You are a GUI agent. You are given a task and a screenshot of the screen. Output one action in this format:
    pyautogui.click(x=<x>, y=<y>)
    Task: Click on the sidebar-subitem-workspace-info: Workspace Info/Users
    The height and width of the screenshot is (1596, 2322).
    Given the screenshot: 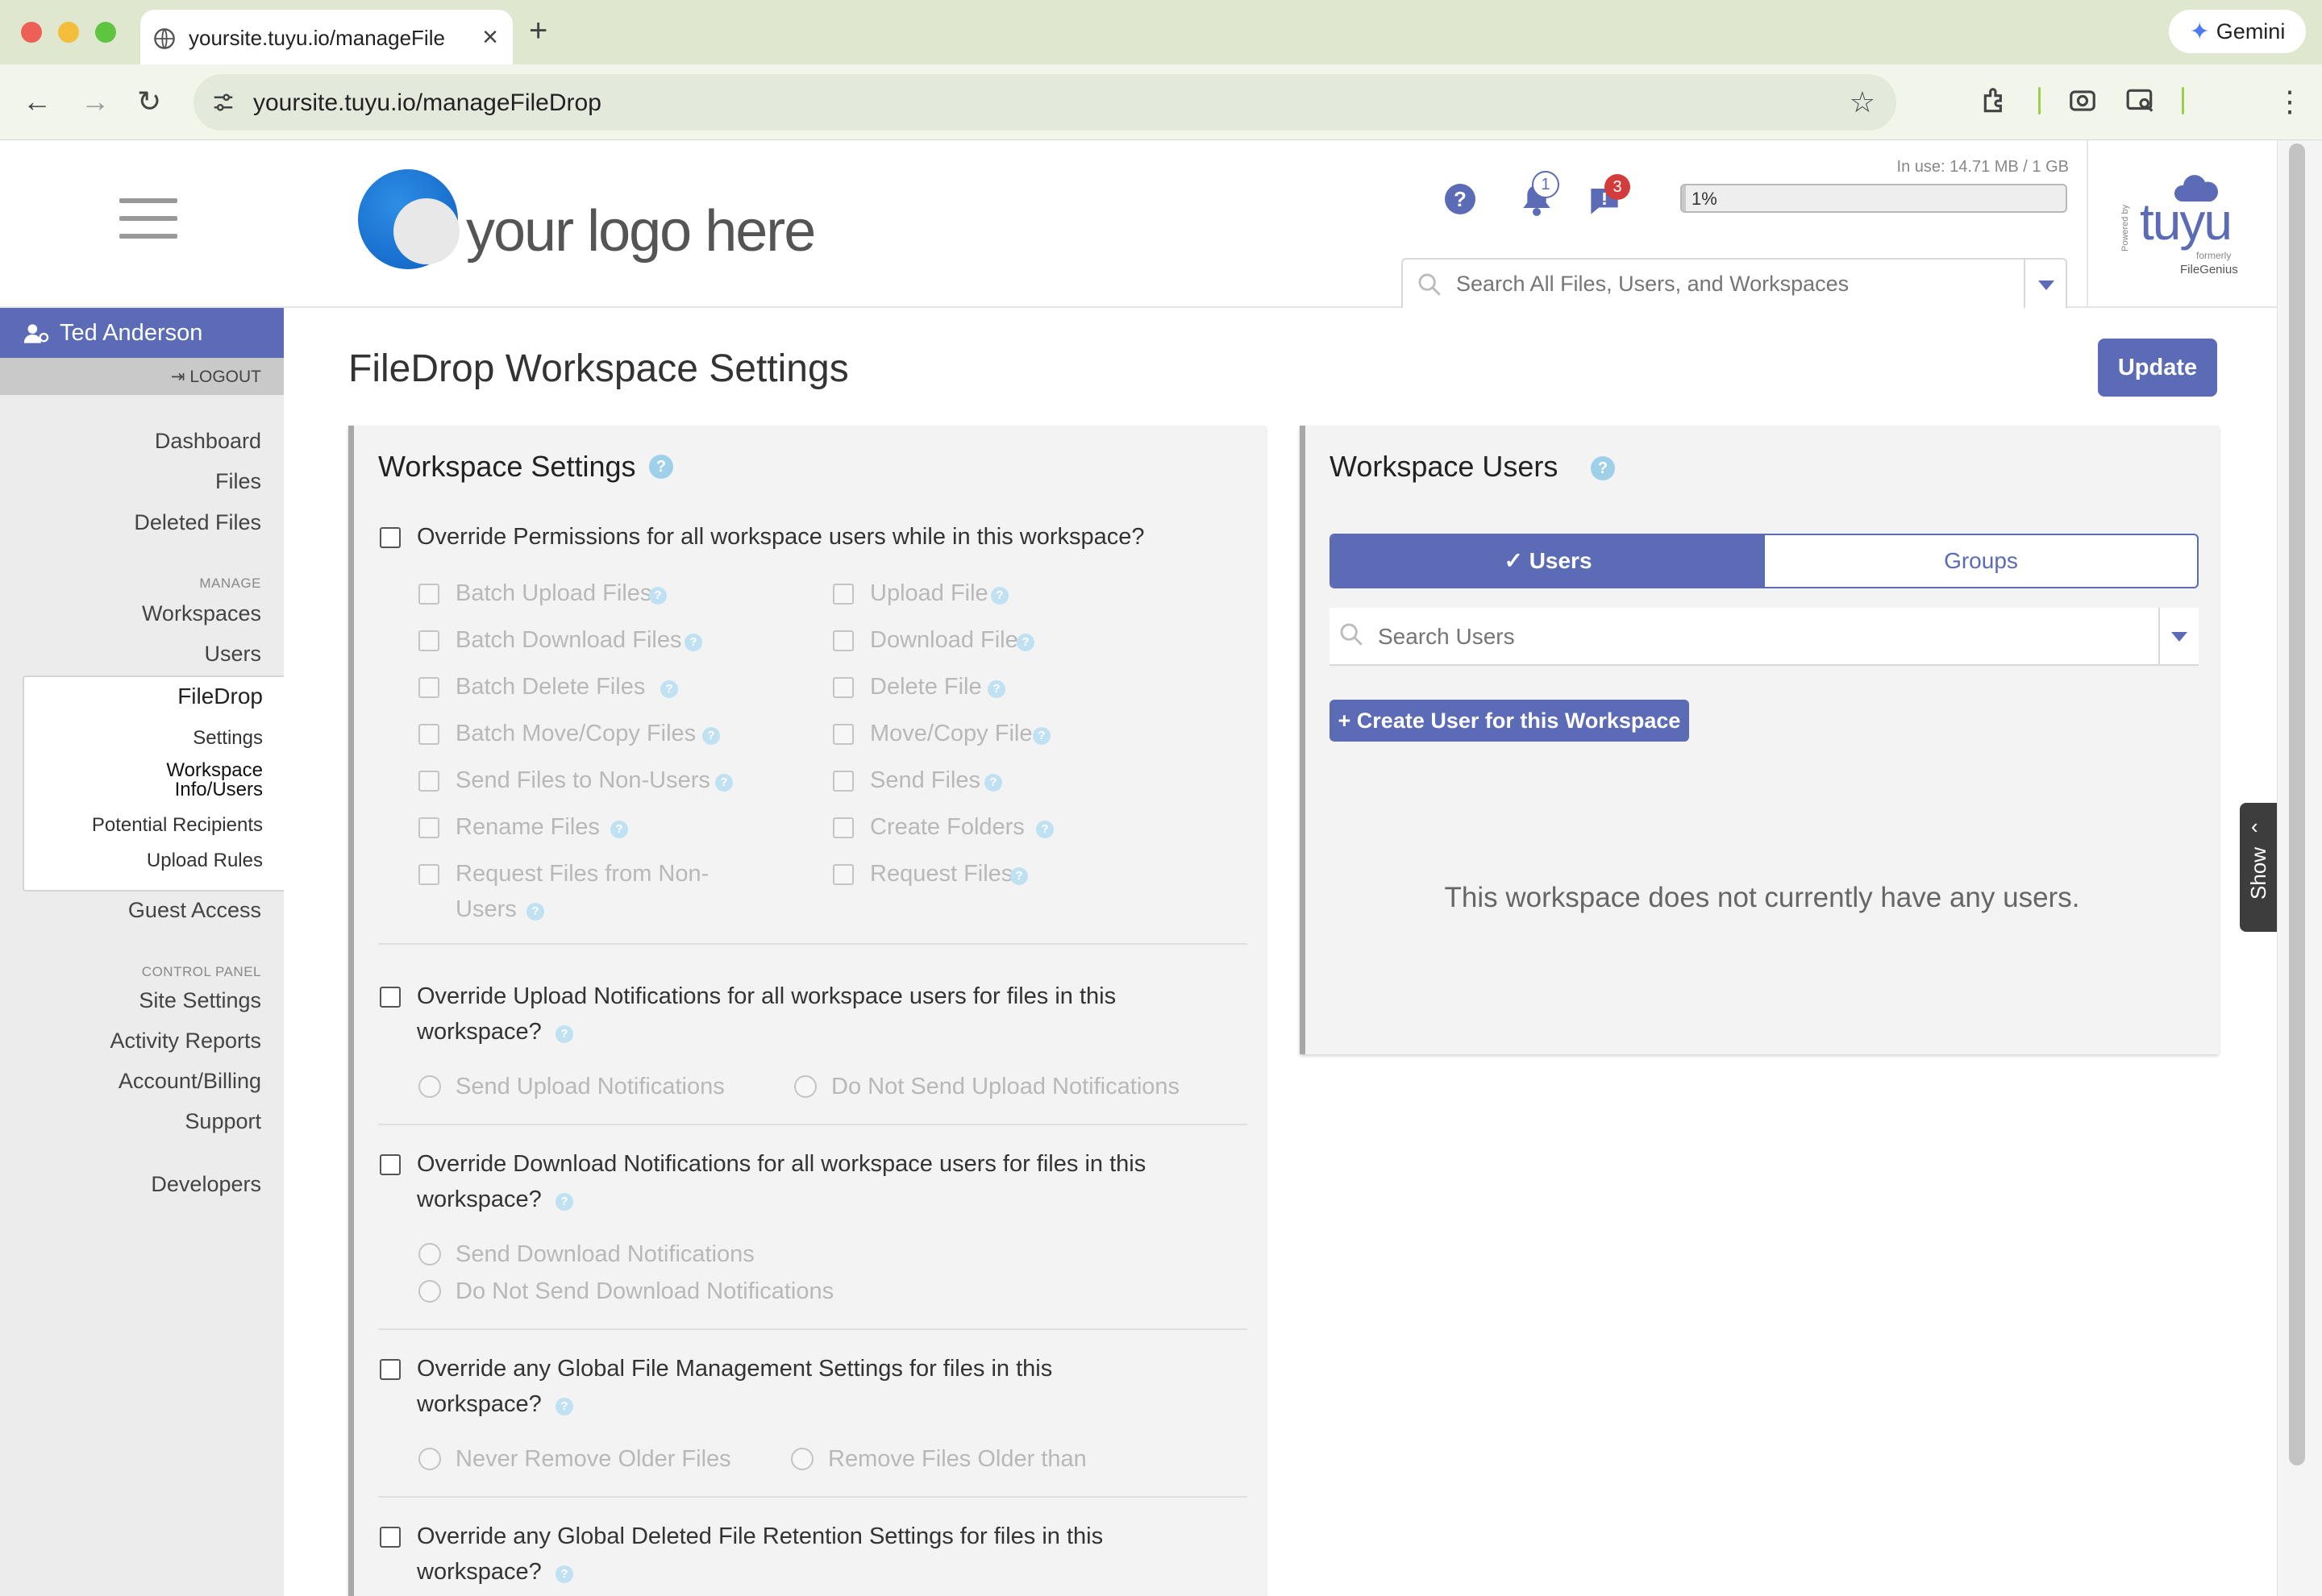 What is the action you would take?
    pyautogui.click(x=214, y=780)
    